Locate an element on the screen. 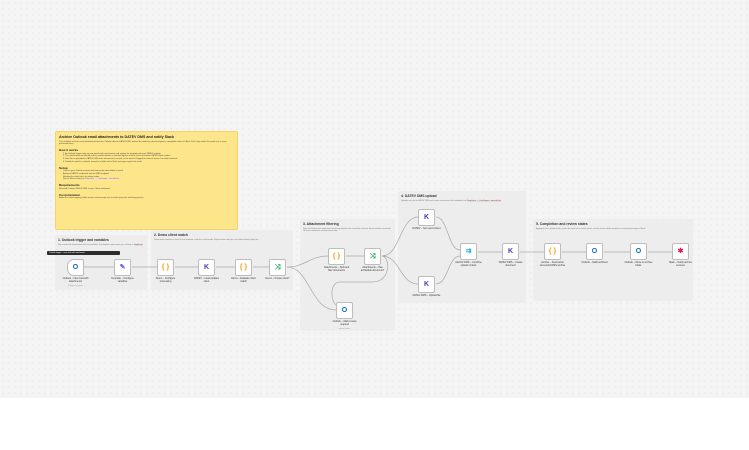 This screenshot has width=749, height=450. node-label: DATEV DMS – Upload file is located at coordinates (426, 295).